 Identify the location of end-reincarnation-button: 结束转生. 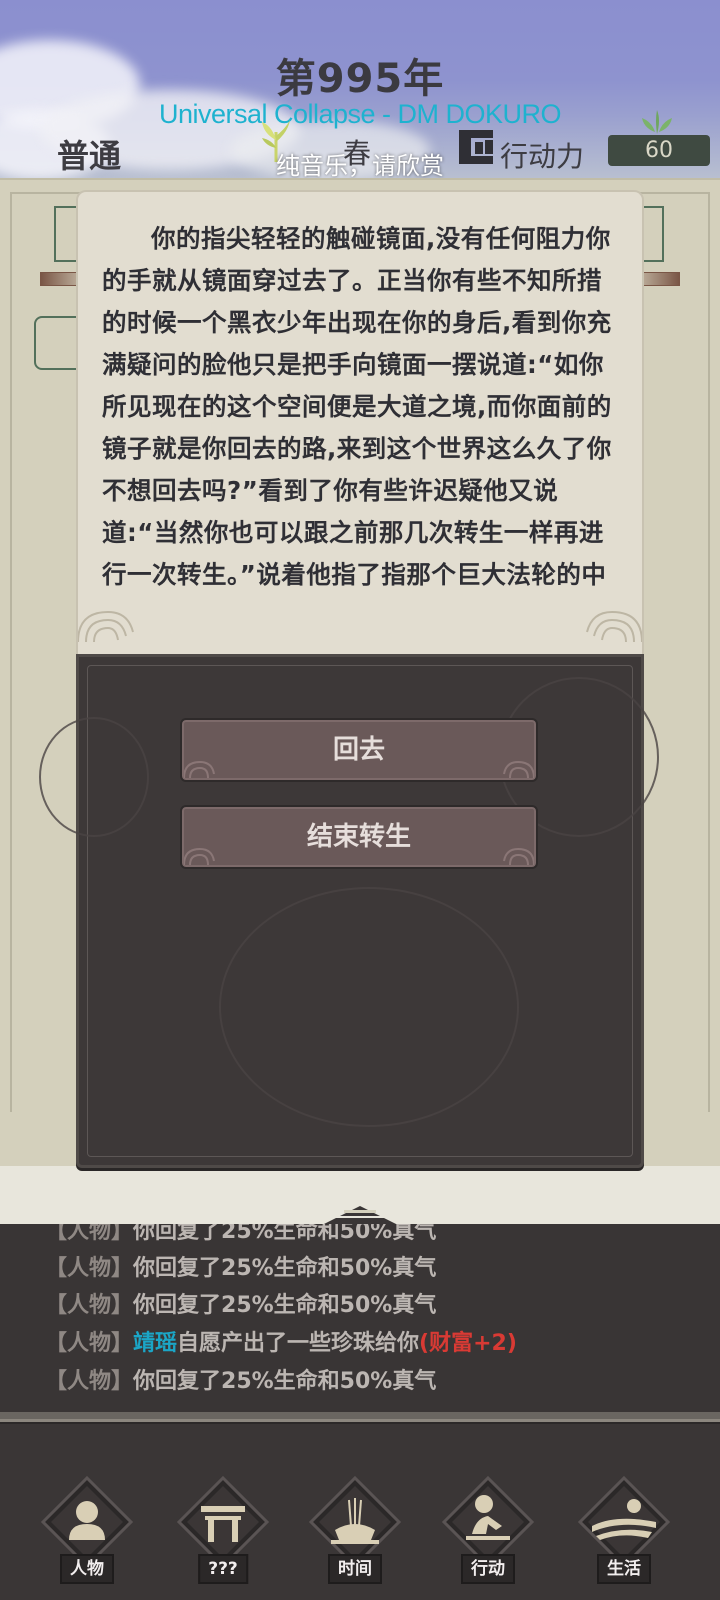
(359, 837).